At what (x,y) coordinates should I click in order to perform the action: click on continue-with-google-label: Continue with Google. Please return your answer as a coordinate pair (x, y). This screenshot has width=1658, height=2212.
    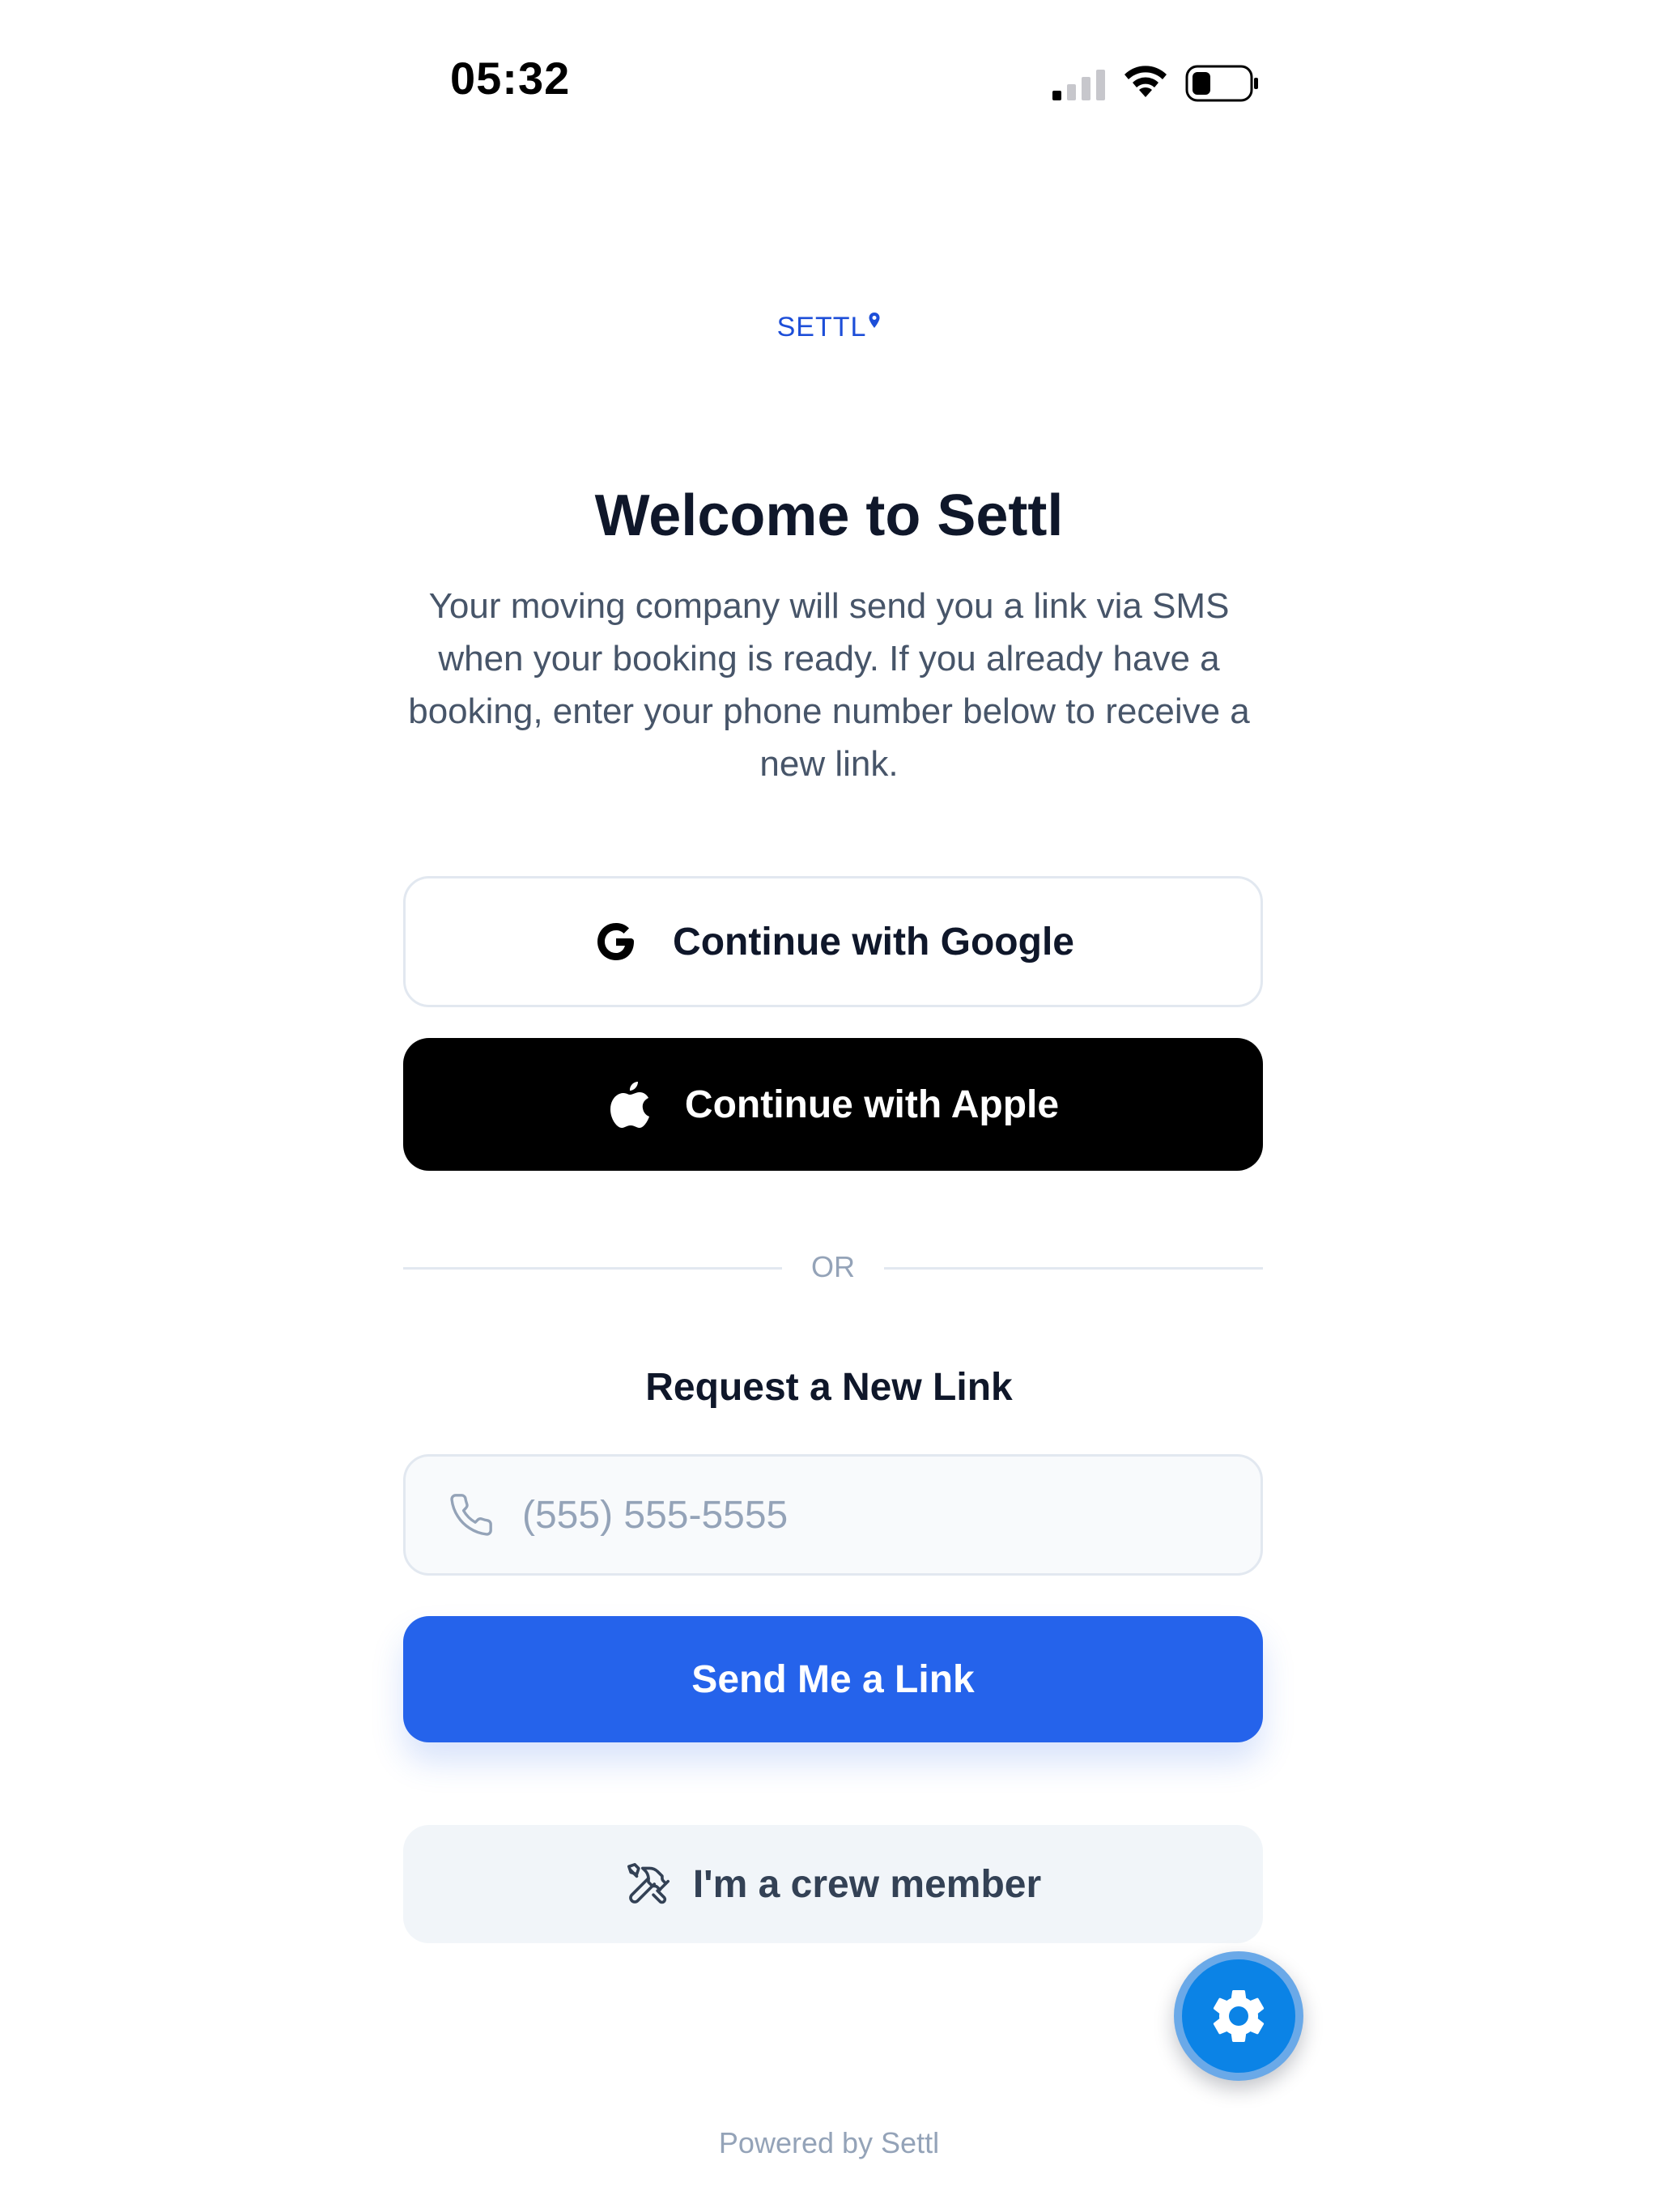
    Looking at the image, I should click on (873, 942).